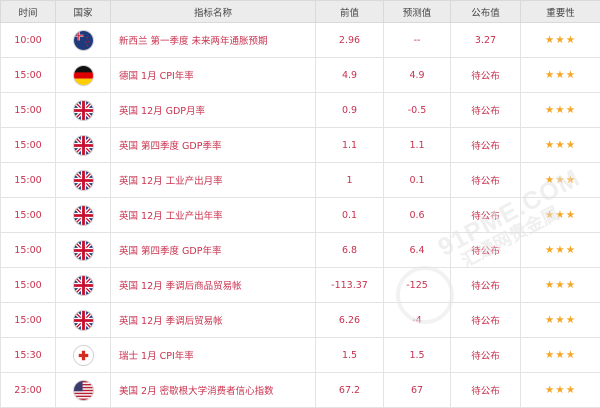 This screenshot has width=600, height=408. Describe the element at coordinates (28, 12) in the screenshot. I see `header-time: 时间` at that location.